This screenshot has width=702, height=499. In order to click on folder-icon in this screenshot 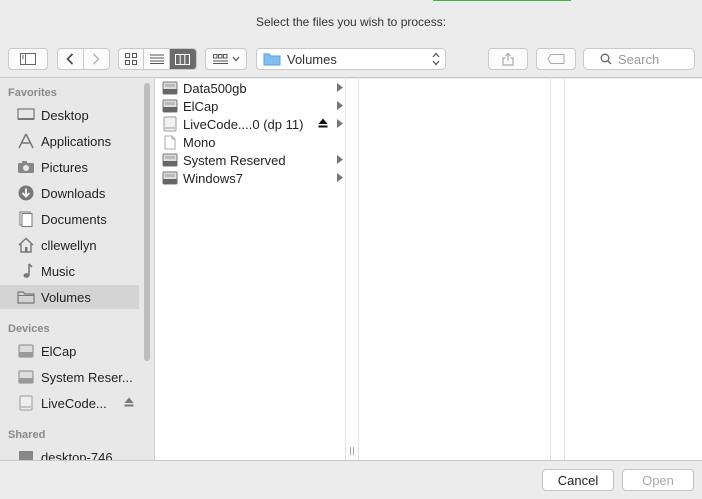, I will do `click(272, 59)`.